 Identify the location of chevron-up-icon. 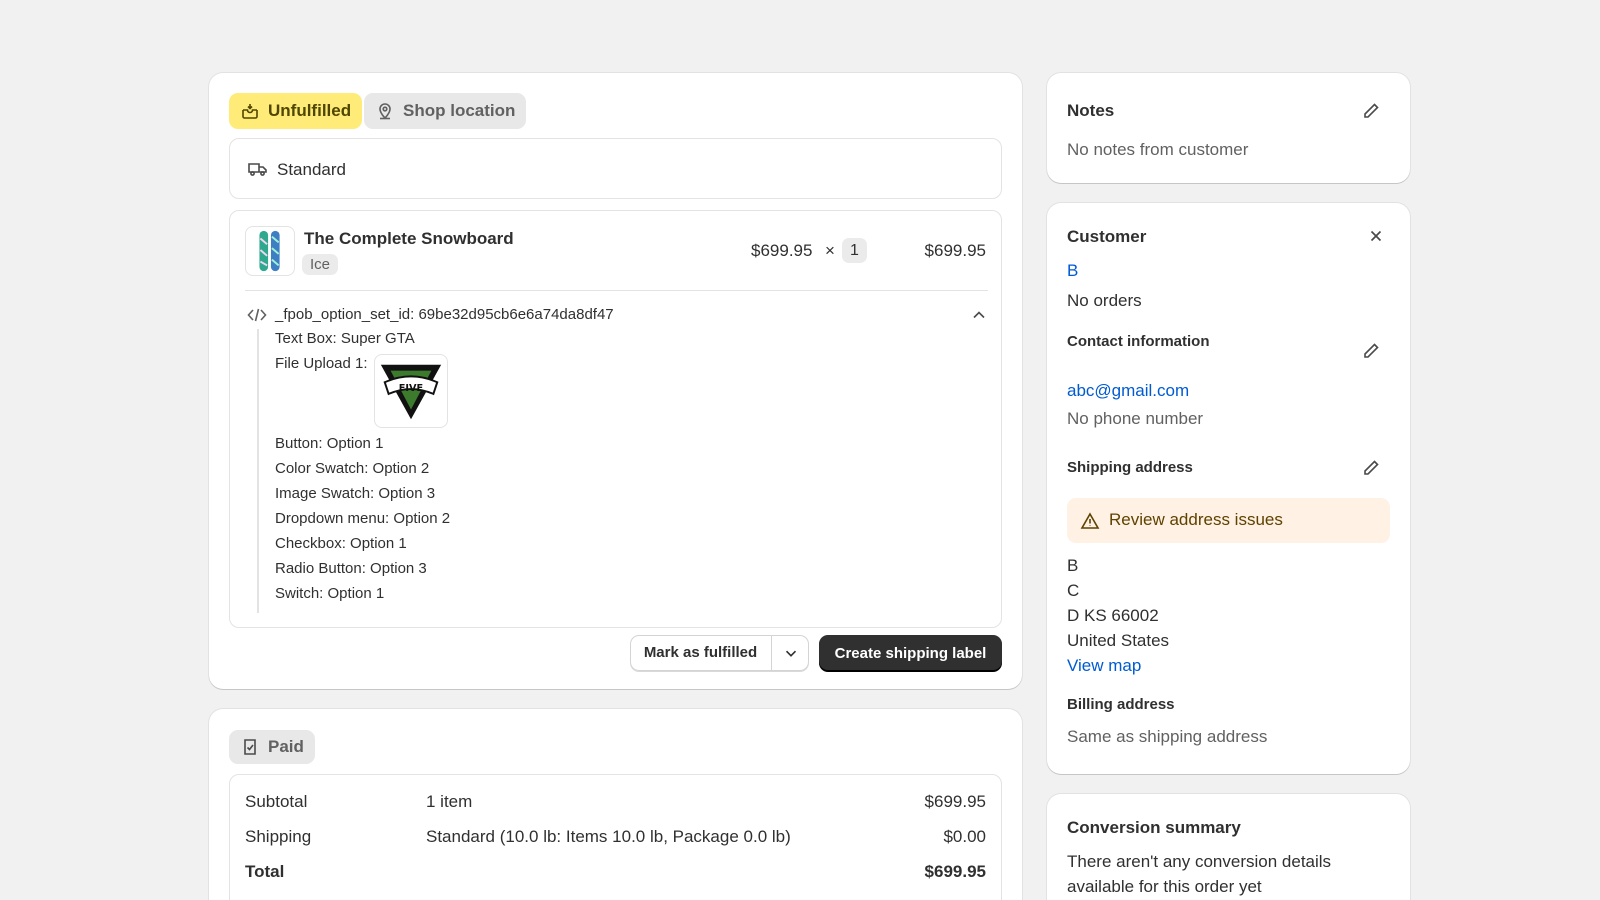
(979, 315).